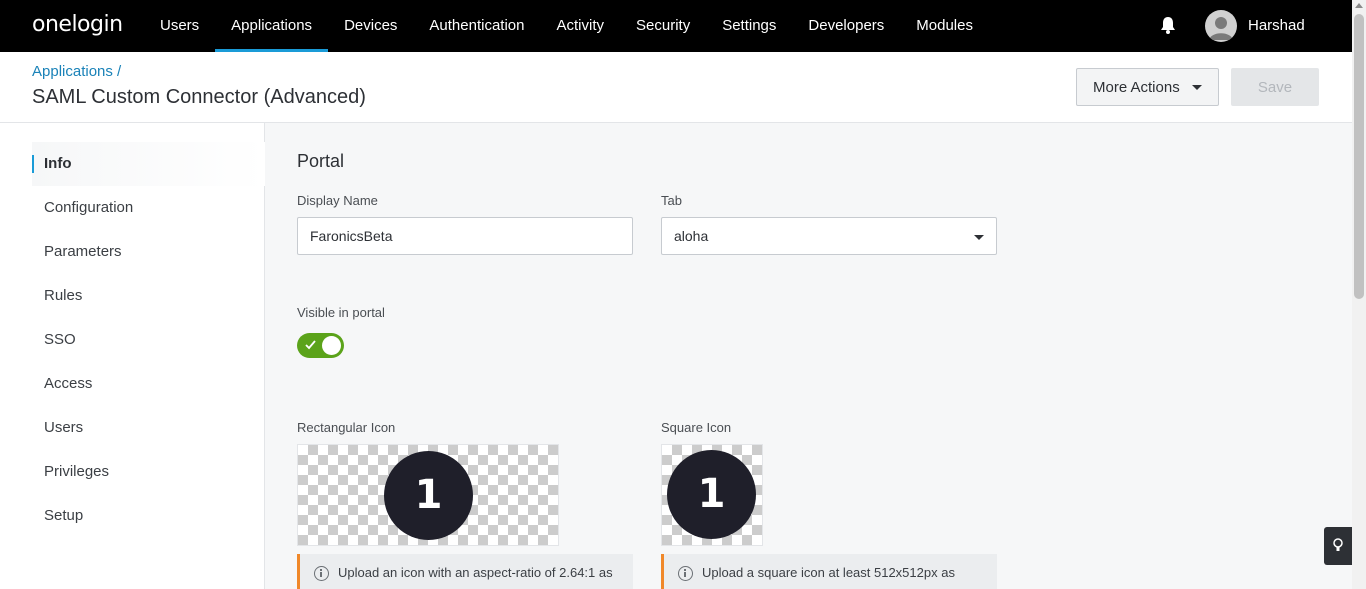 This screenshot has height=589, width=1366. I want to click on visible-in-portal-label: Visible in portal, so click(341, 312).